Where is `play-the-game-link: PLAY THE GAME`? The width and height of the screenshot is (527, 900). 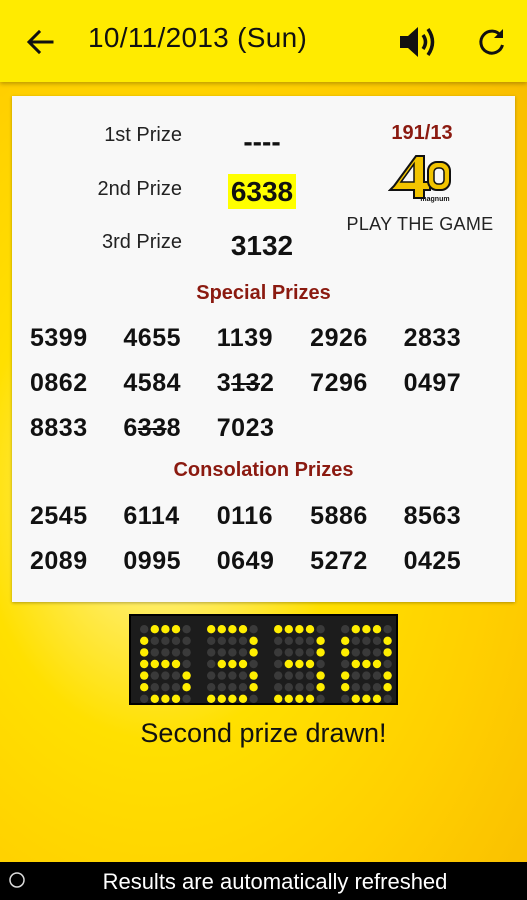
play-the-game-link: PLAY THE GAME is located at coordinates (420, 224).